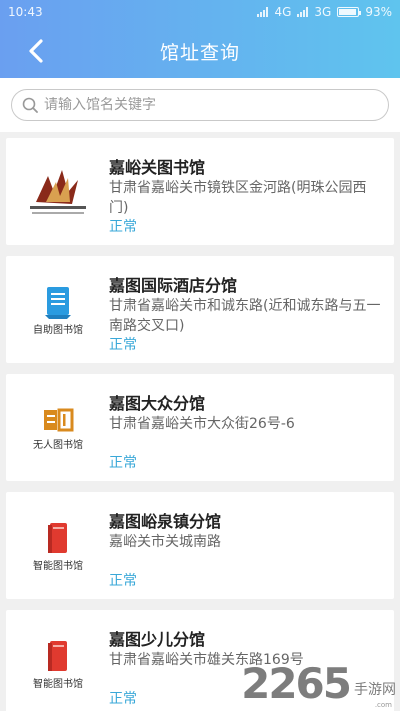 Image resolution: width=400 pixels, height=711 pixels. I want to click on library-name: 嘉图少儿分馆, so click(157, 639).